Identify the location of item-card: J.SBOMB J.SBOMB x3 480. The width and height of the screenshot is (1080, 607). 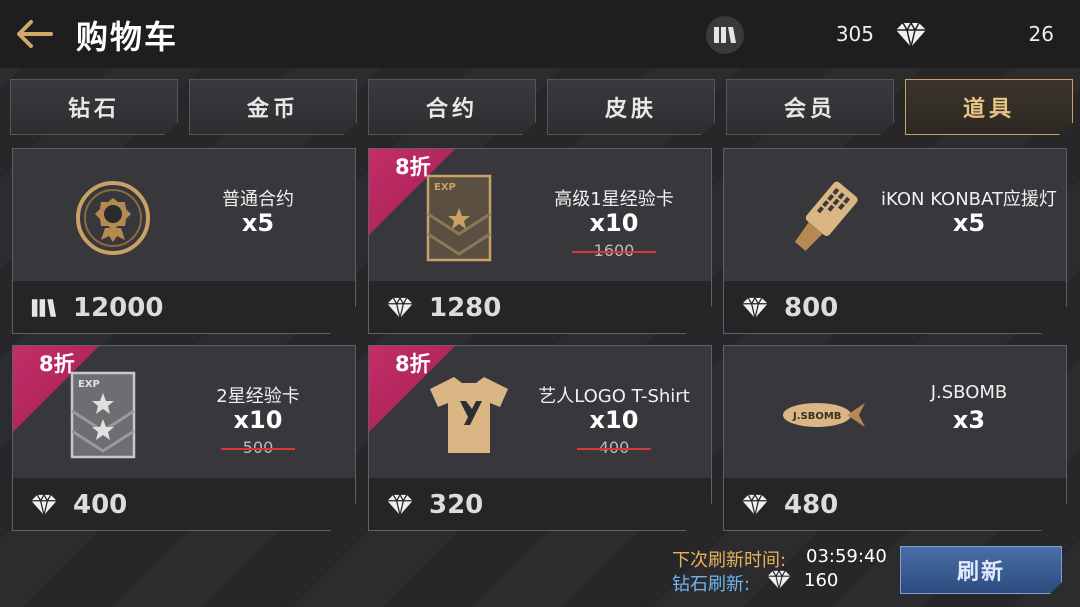
(895, 438).